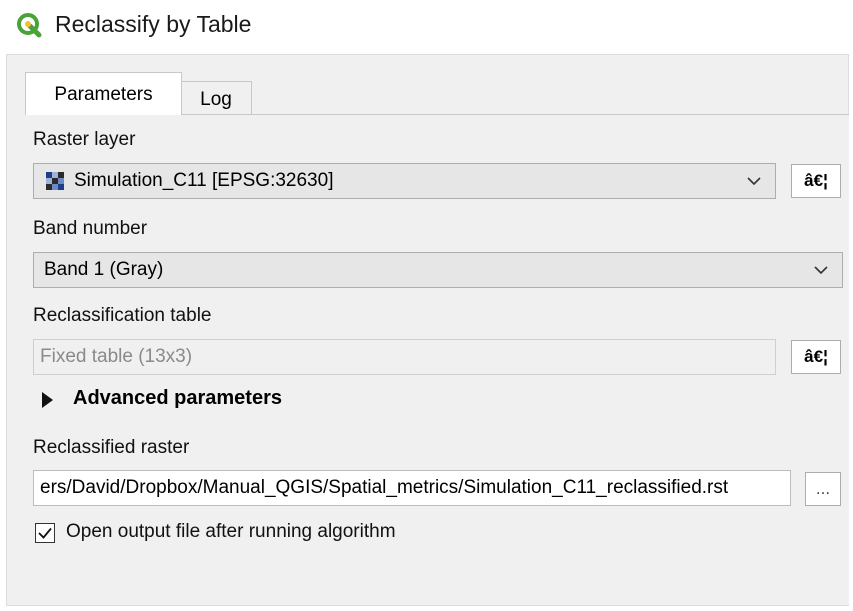  What do you see at coordinates (104, 269) in the screenshot?
I see `band-number-value: Band 1 (Gray)` at bounding box center [104, 269].